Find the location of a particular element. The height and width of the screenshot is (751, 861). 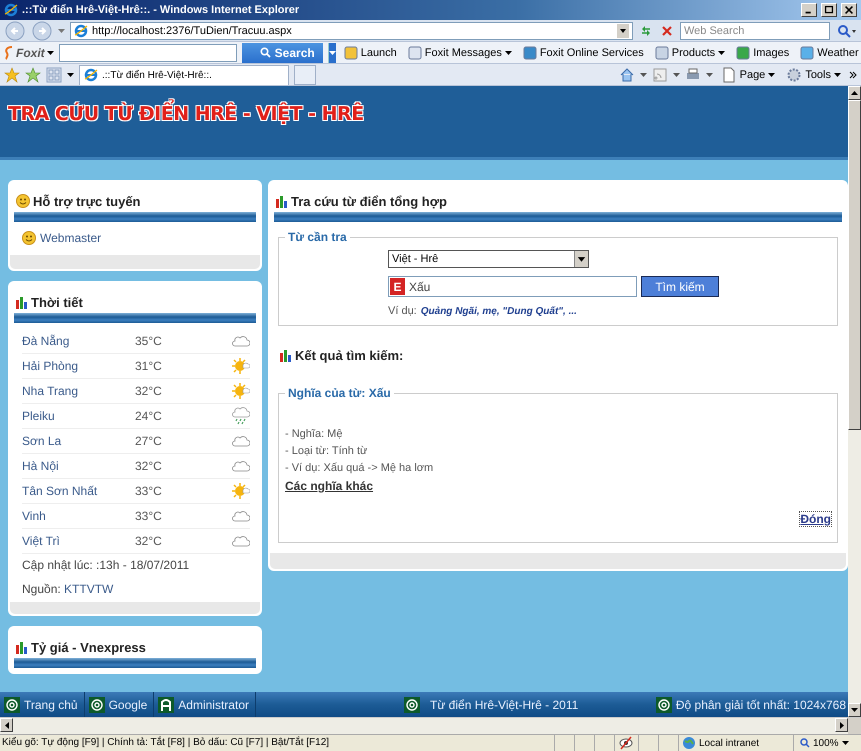

scroll-up-button is located at coordinates (854, 93).